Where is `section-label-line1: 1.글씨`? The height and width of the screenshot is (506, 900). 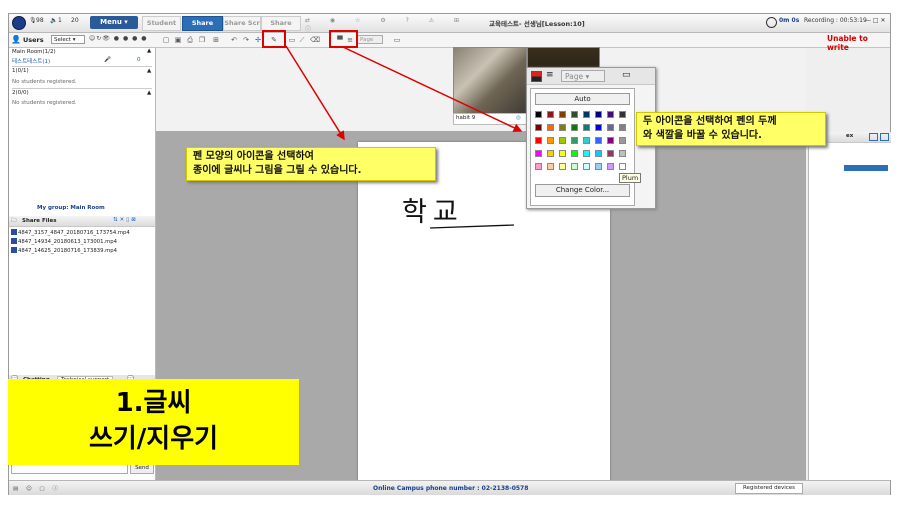 section-label-line1: 1.글씨 is located at coordinates (153, 403).